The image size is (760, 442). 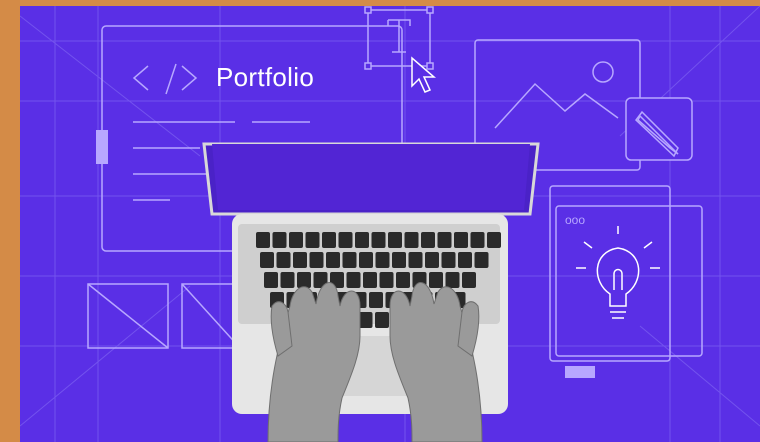 What do you see at coordinates (399, 38) in the screenshot?
I see `type-tool-box` at bounding box center [399, 38].